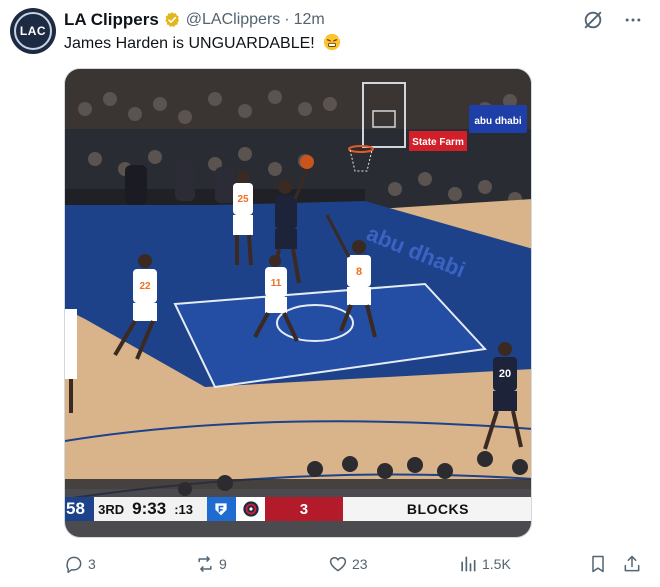  Describe the element at coordinates (233, 20) in the screenshot. I see `author-handle: @LAClippers` at that location.